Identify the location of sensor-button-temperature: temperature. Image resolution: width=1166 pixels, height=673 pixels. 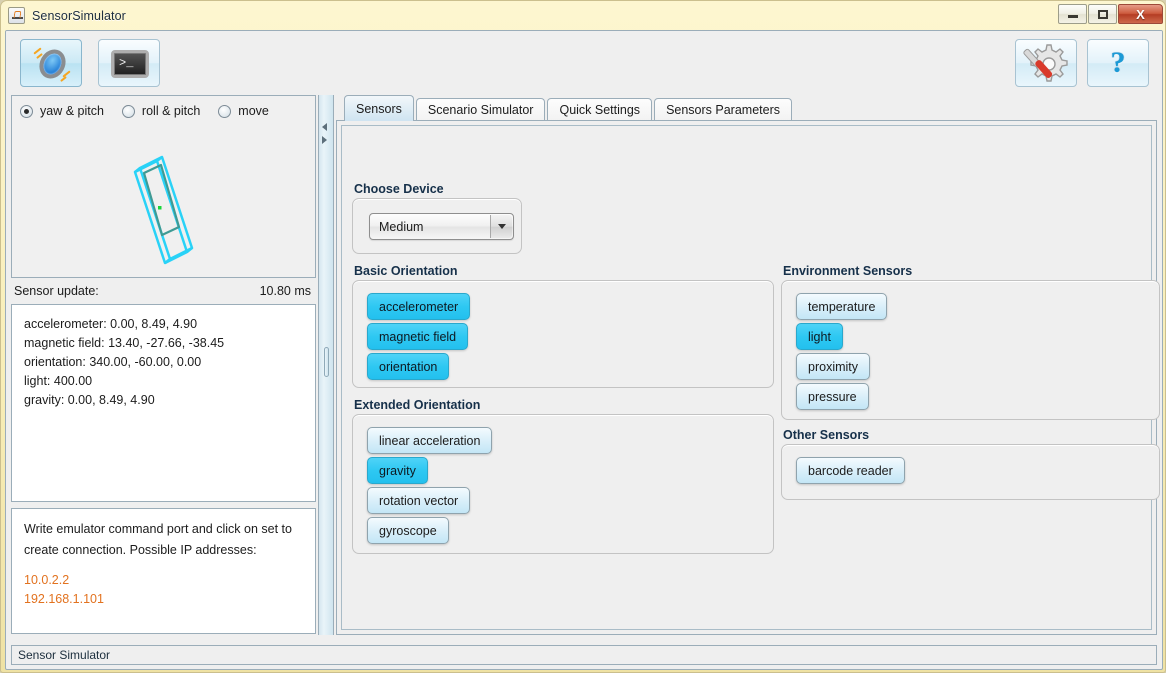
(842, 306).